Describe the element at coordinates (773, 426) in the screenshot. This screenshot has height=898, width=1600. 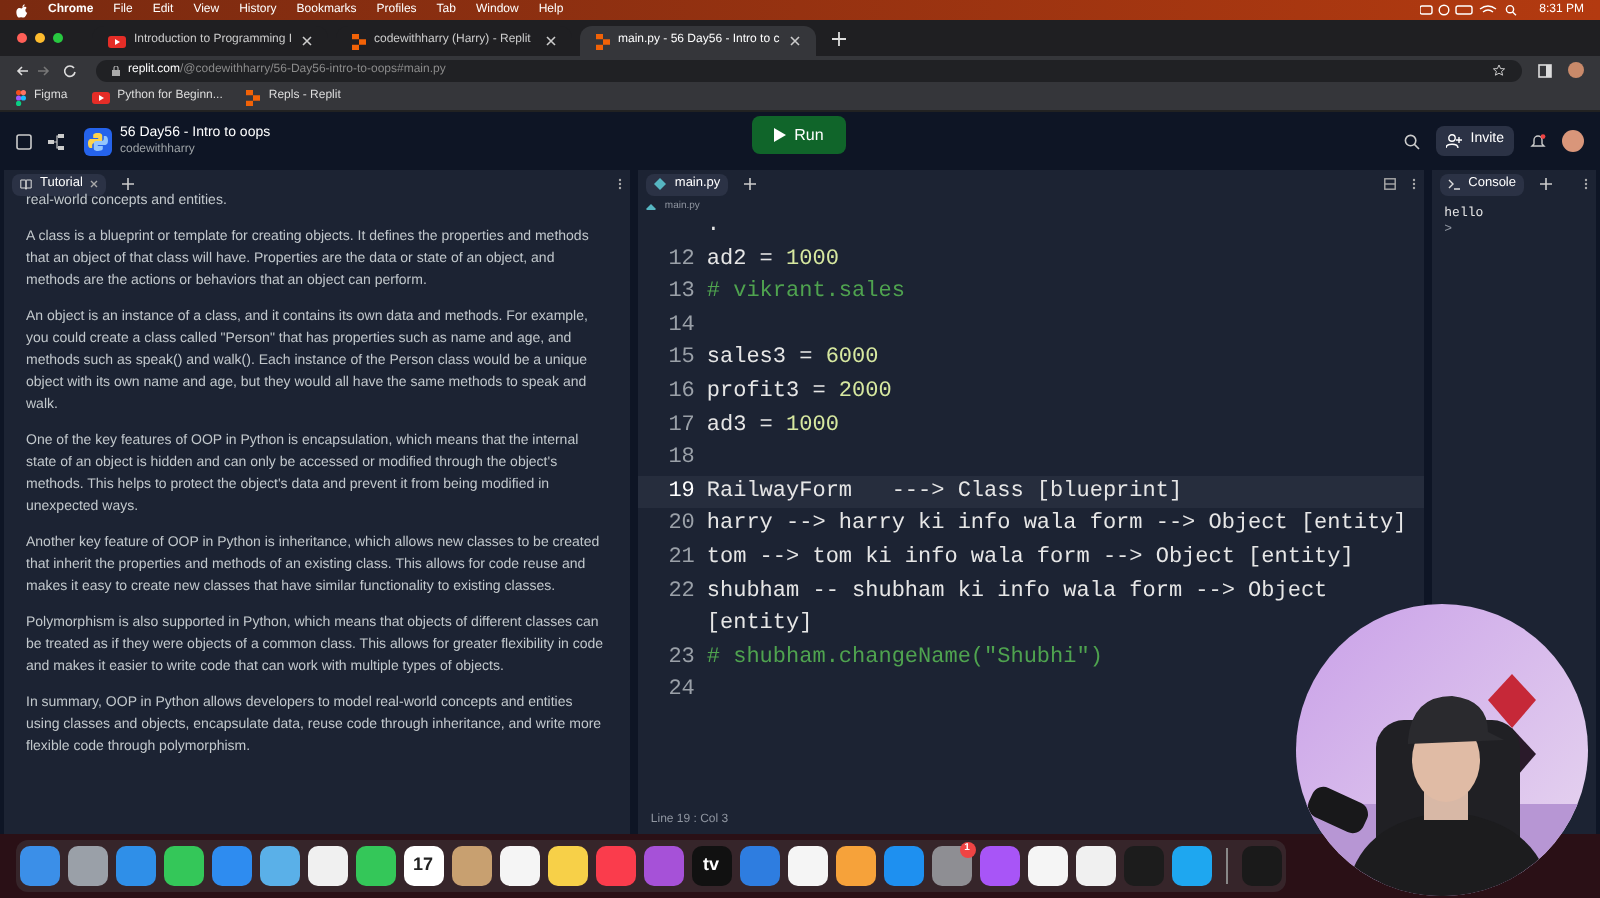
I see `code-line: ad3 = 1000` at that location.